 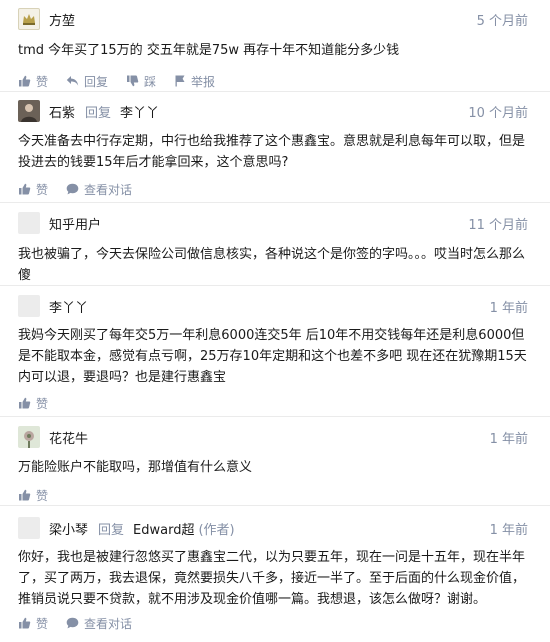 I want to click on timestamp: 11 个月前, so click(x=498, y=225).